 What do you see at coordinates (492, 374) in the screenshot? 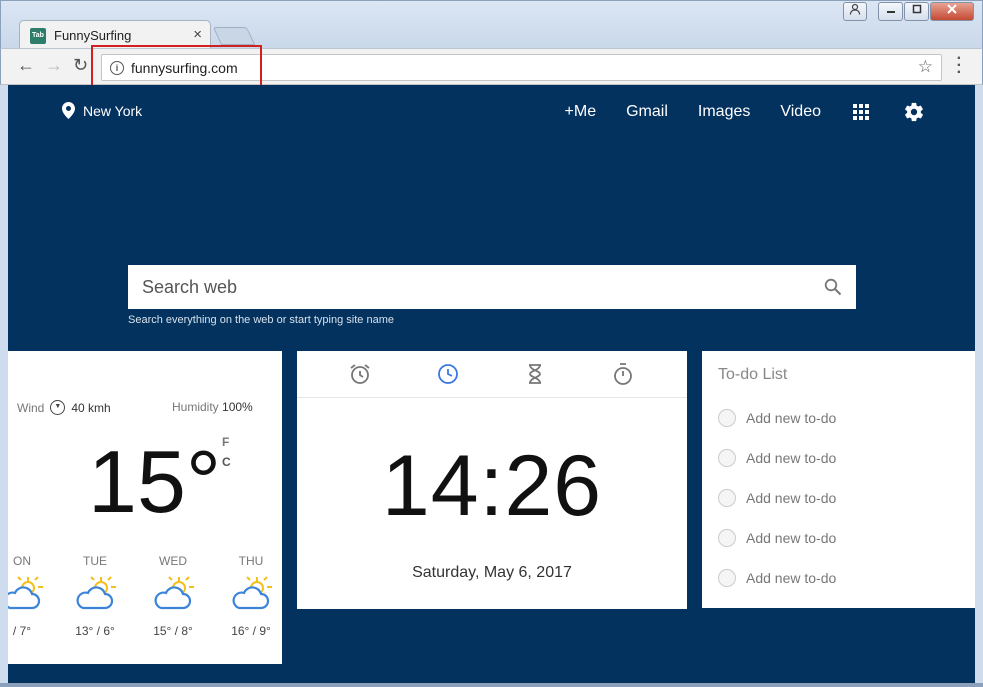
I see `clock-tabs` at bounding box center [492, 374].